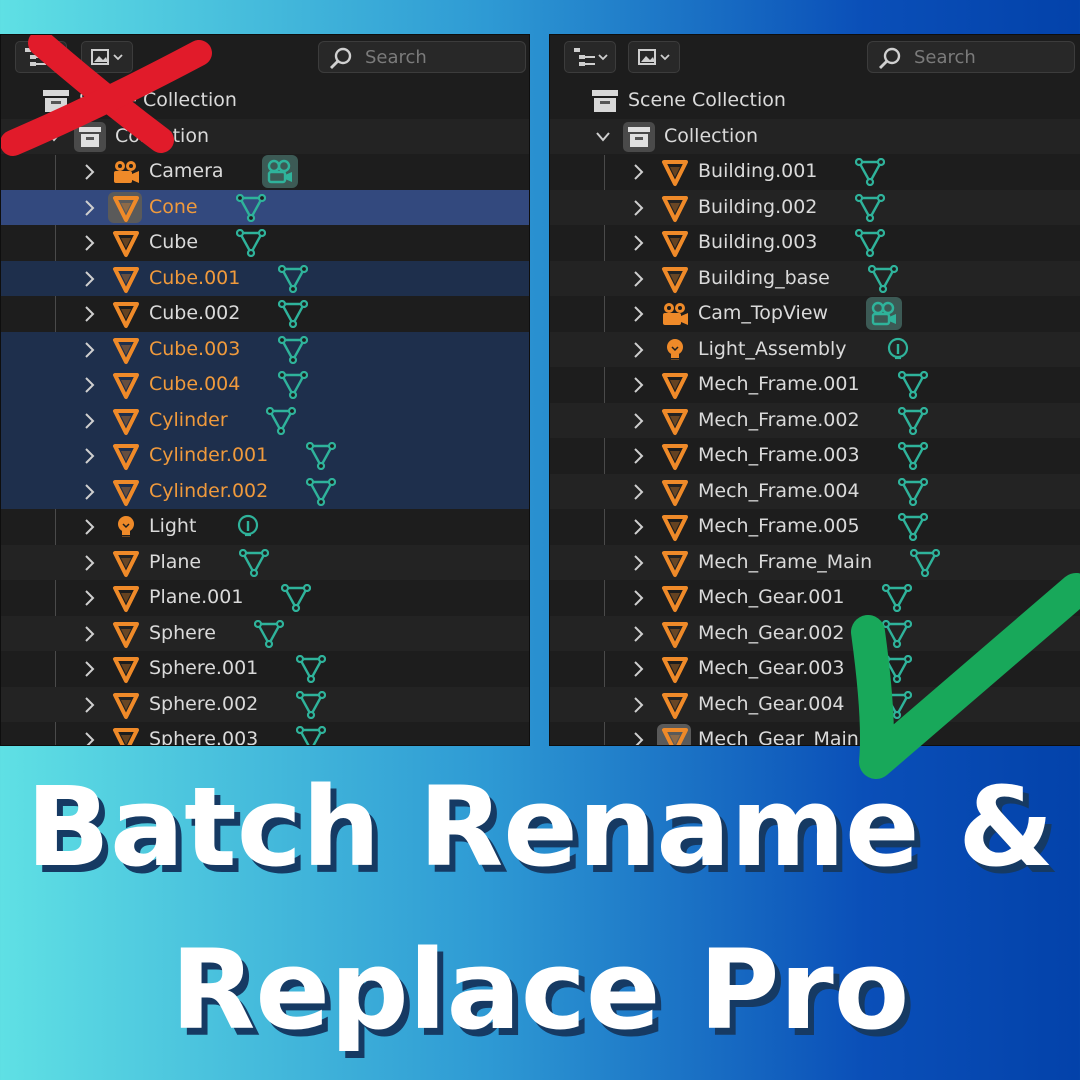  I want to click on object-name: Mech_Frame.005, so click(779, 526).